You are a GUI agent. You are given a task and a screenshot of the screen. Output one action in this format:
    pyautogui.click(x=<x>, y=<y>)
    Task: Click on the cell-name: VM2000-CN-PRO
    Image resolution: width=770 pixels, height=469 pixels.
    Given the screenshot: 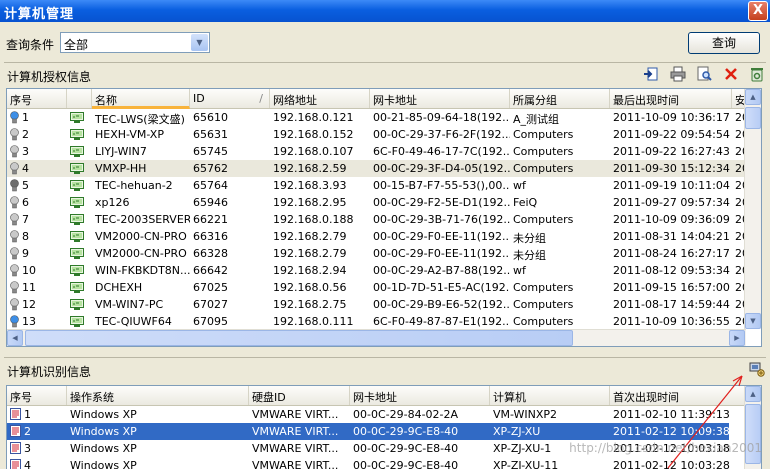 What is the action you would take?
    pyautogui.click(x=141, y=236)
    